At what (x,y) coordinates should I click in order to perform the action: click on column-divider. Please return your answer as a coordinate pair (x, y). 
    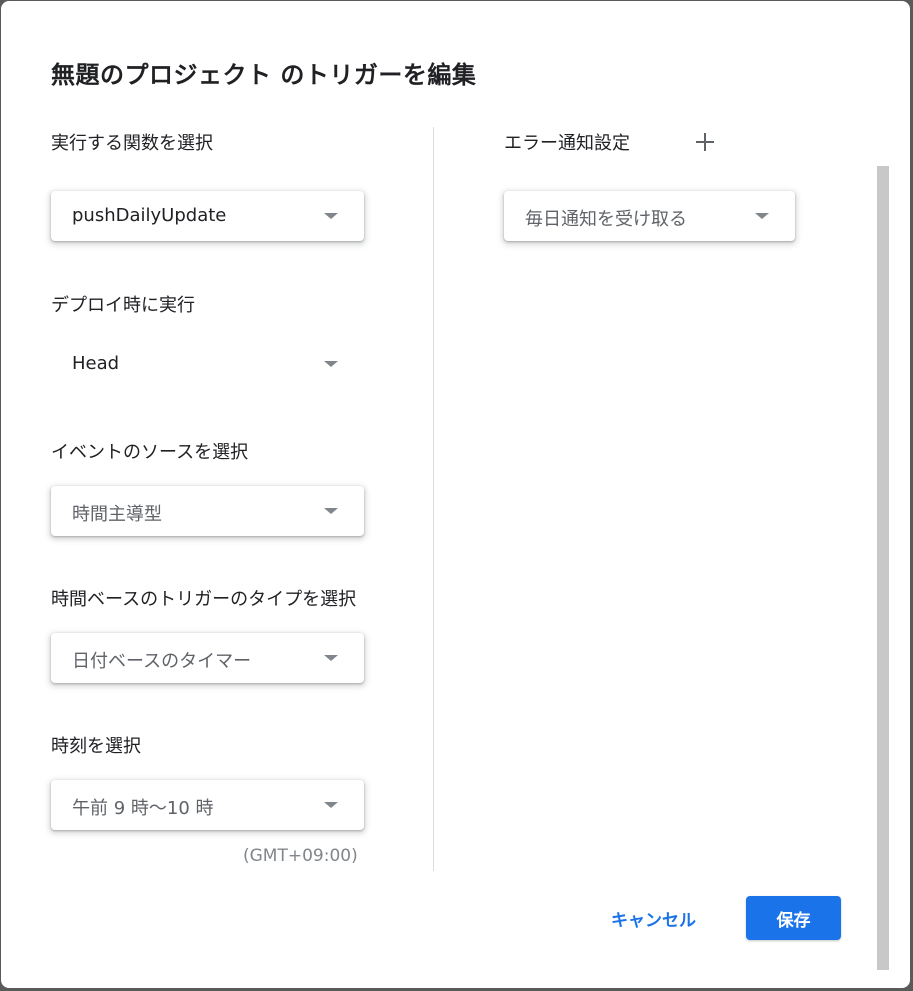
    Looking at the image, I should click on (433, 499).